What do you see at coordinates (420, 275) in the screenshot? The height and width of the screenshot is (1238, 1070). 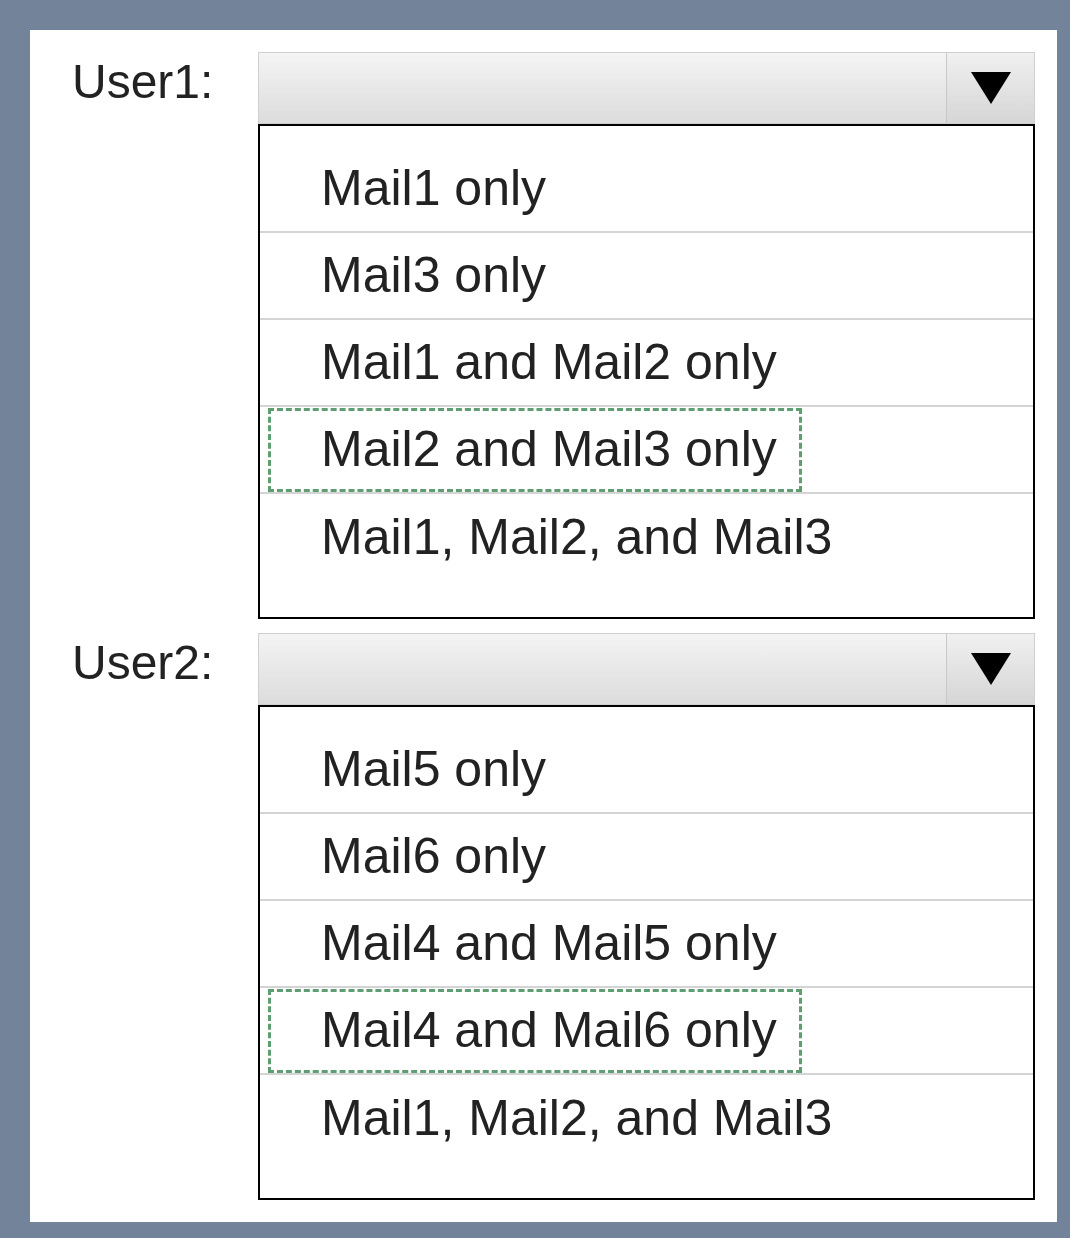 I see `dropdown-option: Mail3 only` at bounding box center [420, 275].